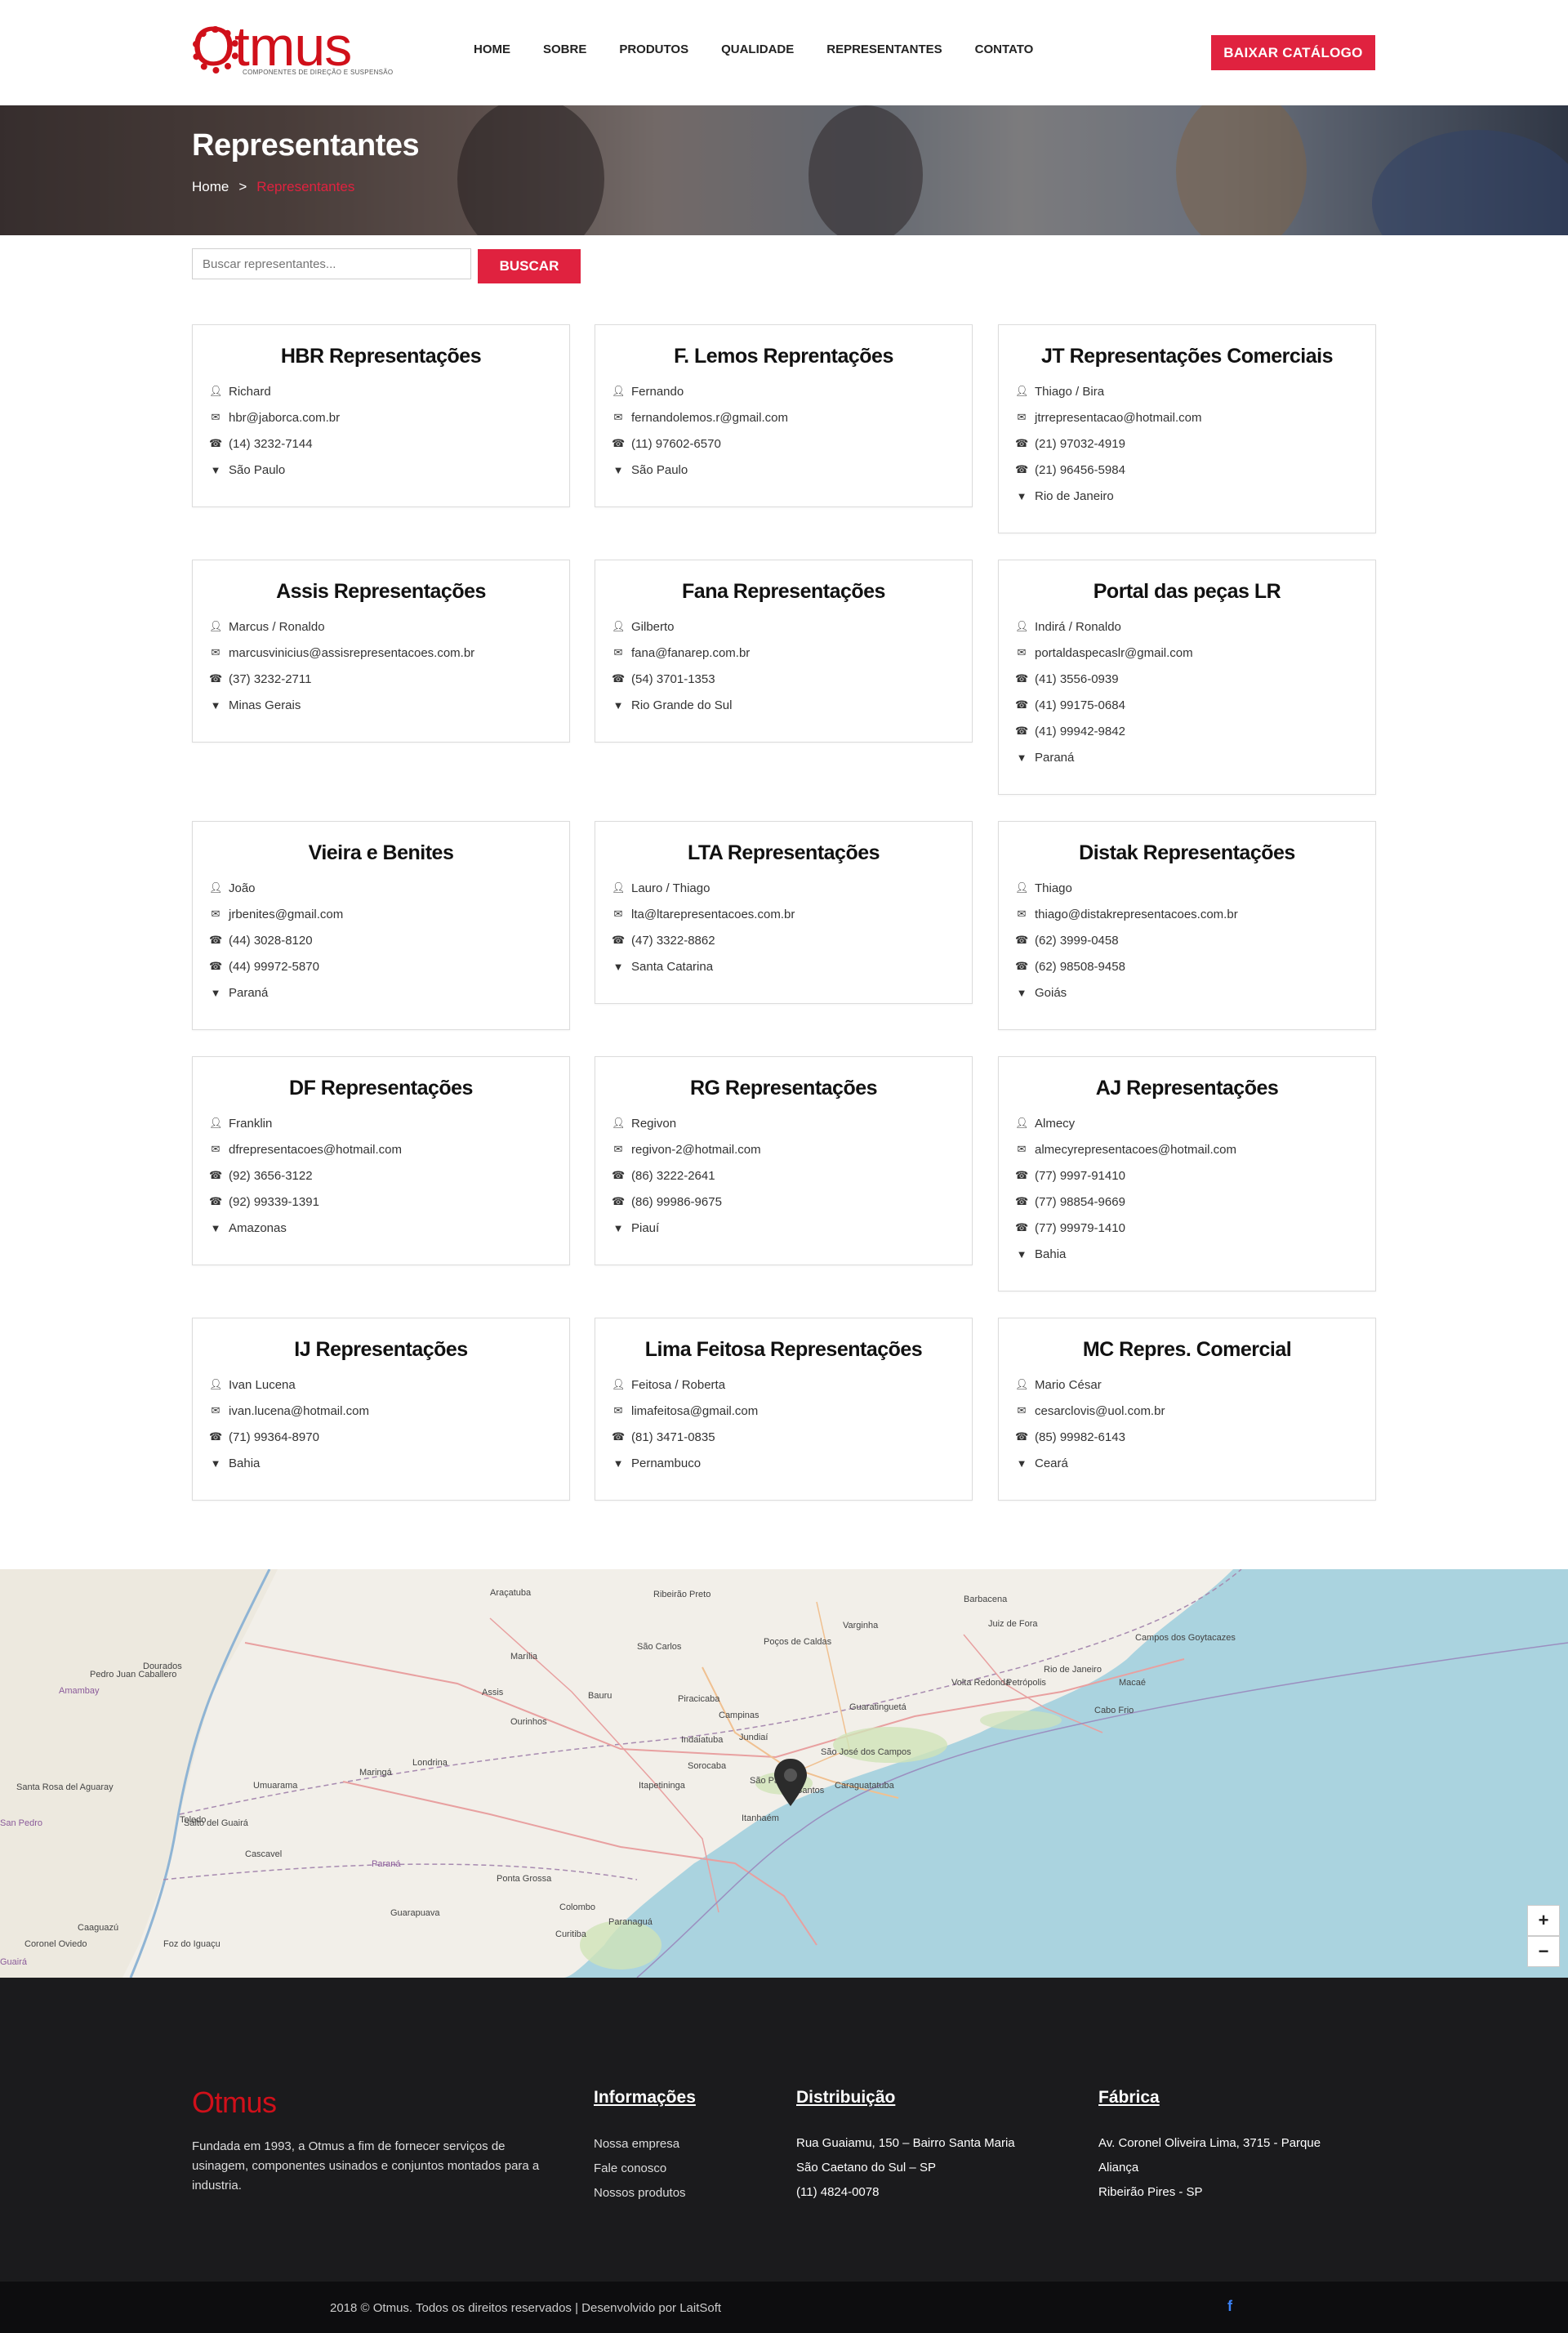 The height and width of the screenshot is (2333, 1568). What do you see at coordinates (331, 264) in the screenshot?
I see `search-representatives-input` at bounding box center [331, 264].